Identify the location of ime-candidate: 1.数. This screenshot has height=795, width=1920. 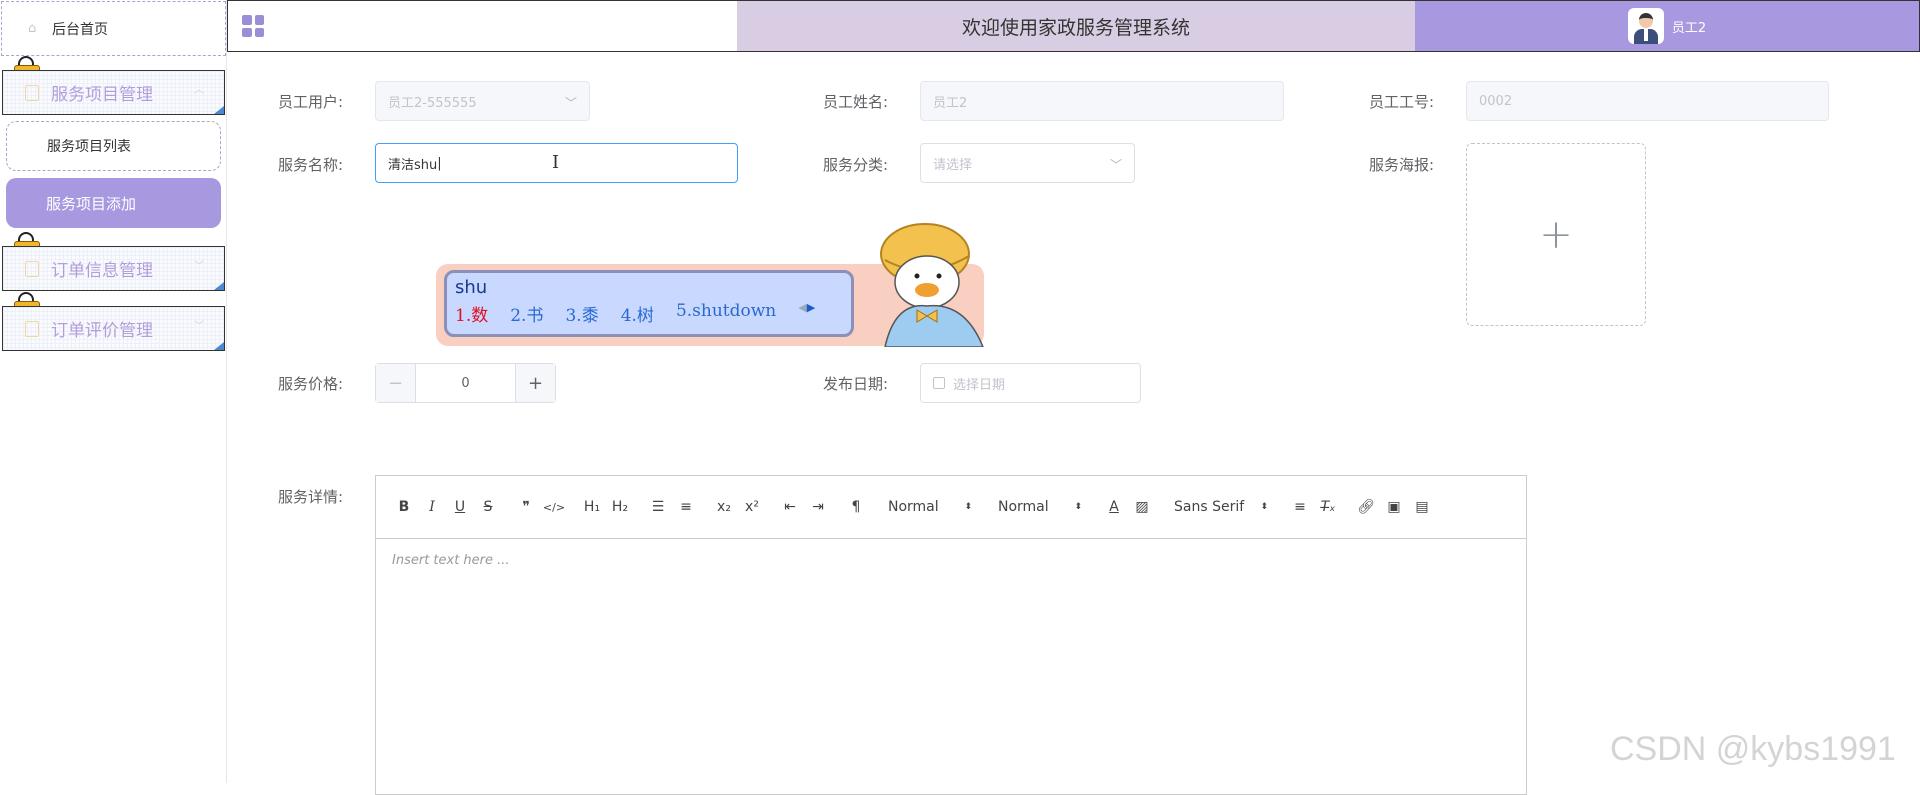
(471, 313).